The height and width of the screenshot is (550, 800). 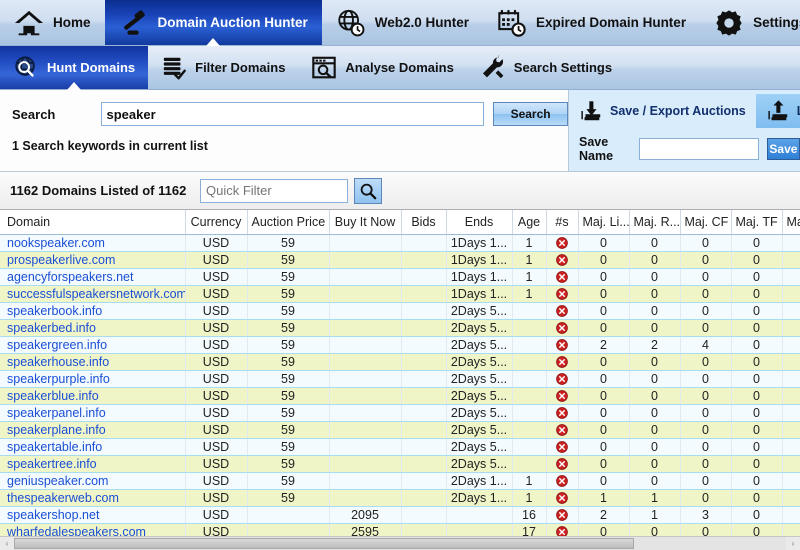 I want to click on col-header-currency: Currency, so click(x=216, y=222).